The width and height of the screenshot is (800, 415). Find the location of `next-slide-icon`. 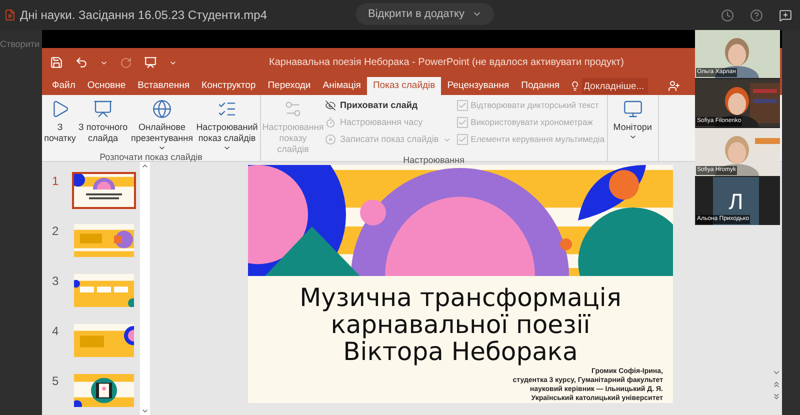

next-slide-icon is located at coordinates (776, 396).